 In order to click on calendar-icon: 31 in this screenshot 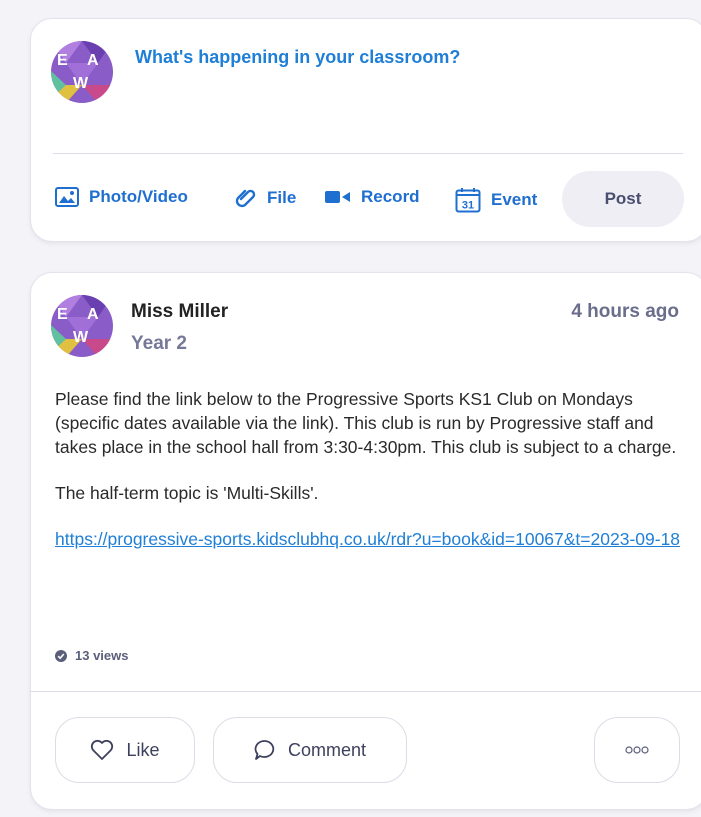, I will do `click(468, 200)`.